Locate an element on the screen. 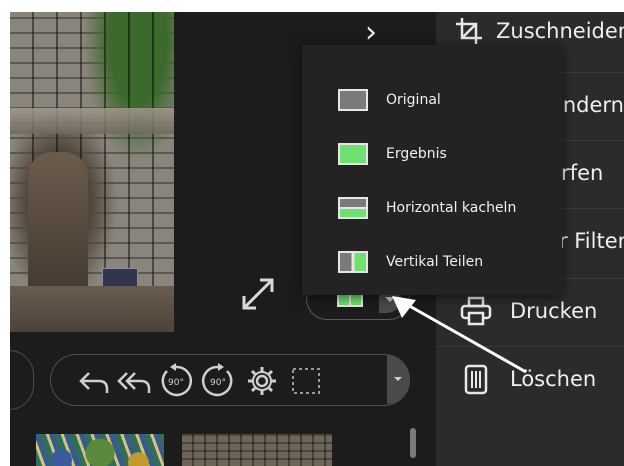 Image resolution: width=624 pixels, height=466 pixels. pointer-arrow is located at coordinates (459, 335).